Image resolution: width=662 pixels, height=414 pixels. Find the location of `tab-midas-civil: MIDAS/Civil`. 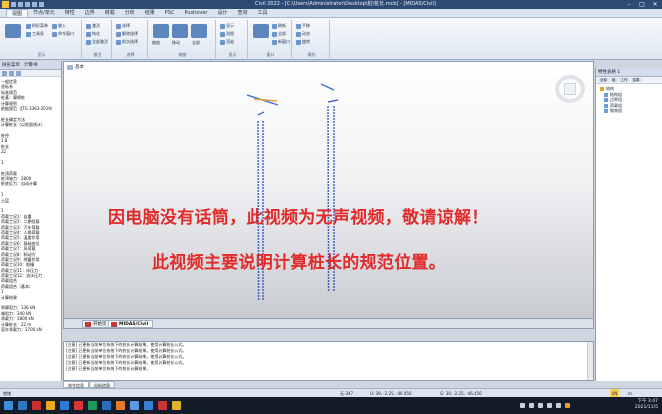

tab-midas-civil: MIDAS/Civil is located at coordinates (131, 324).